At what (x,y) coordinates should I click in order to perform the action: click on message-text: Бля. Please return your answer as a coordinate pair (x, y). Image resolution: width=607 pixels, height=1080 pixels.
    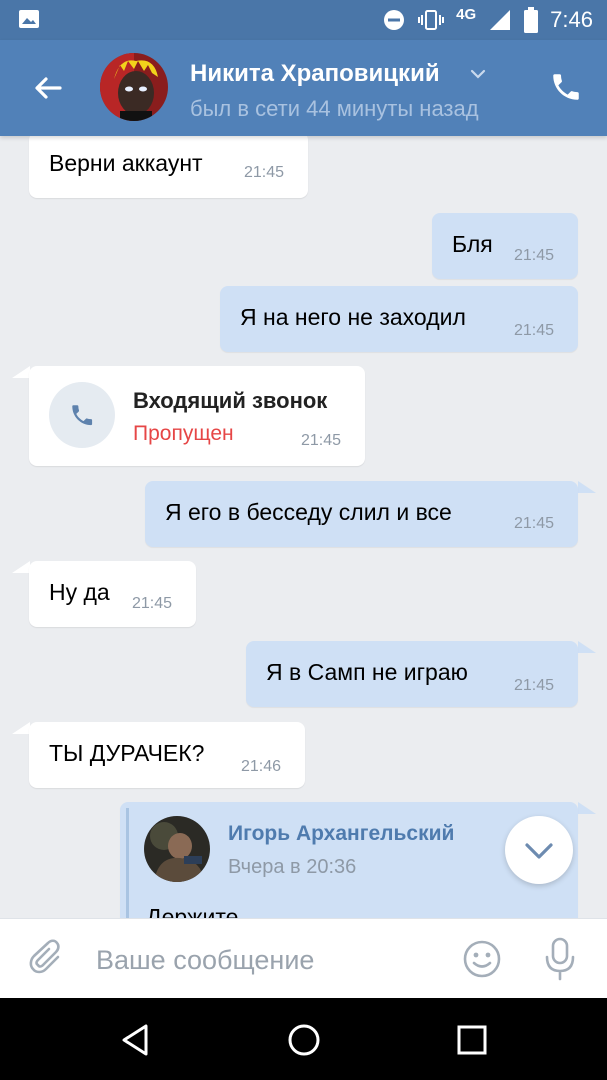
    Looking at the image, I should click on (472, 244).